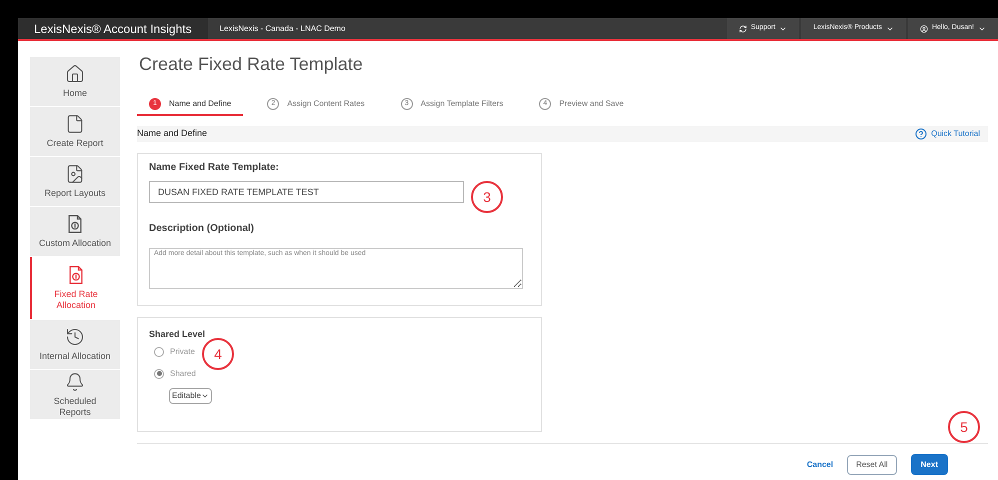 This screenshot has width=998, height=480. What do you see at coordinates (921, 134) in the screenshot?
I see `help-icon` at bounding box center [921, 134].